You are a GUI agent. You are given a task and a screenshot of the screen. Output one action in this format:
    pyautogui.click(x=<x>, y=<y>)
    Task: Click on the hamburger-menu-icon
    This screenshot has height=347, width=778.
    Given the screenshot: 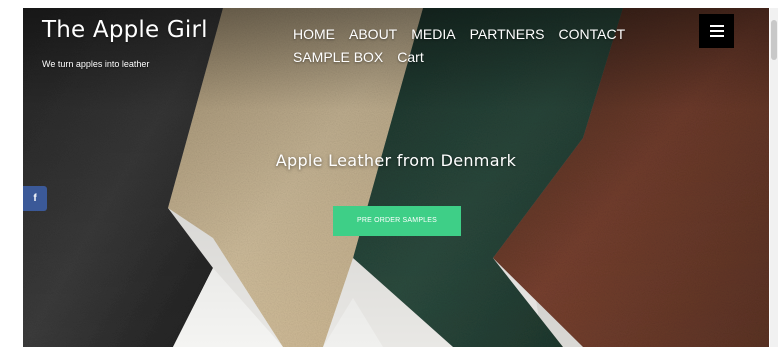 What is the action you would take?
    pyautogui.click(x=716, y=31)
    